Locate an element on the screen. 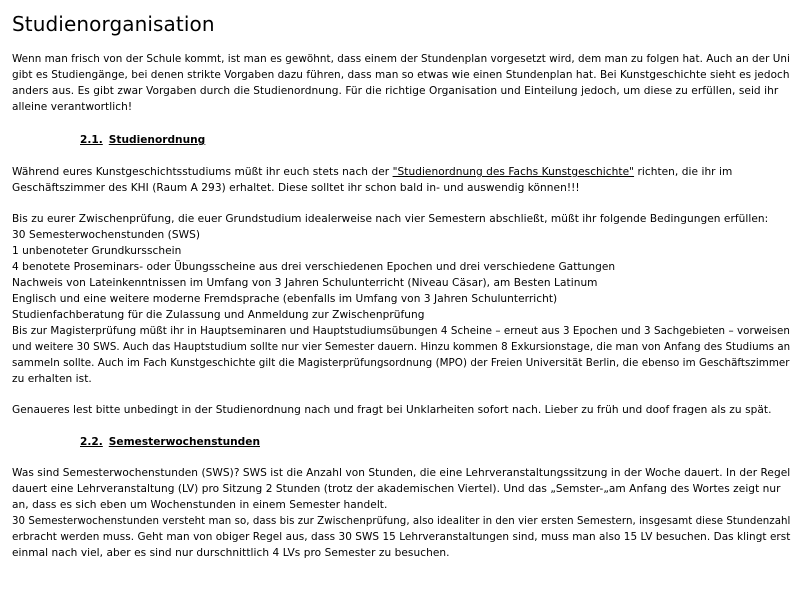 This screenshot has height=600, width=800. text-line: zu erhalten ist. is located at coordinates (52, 379).